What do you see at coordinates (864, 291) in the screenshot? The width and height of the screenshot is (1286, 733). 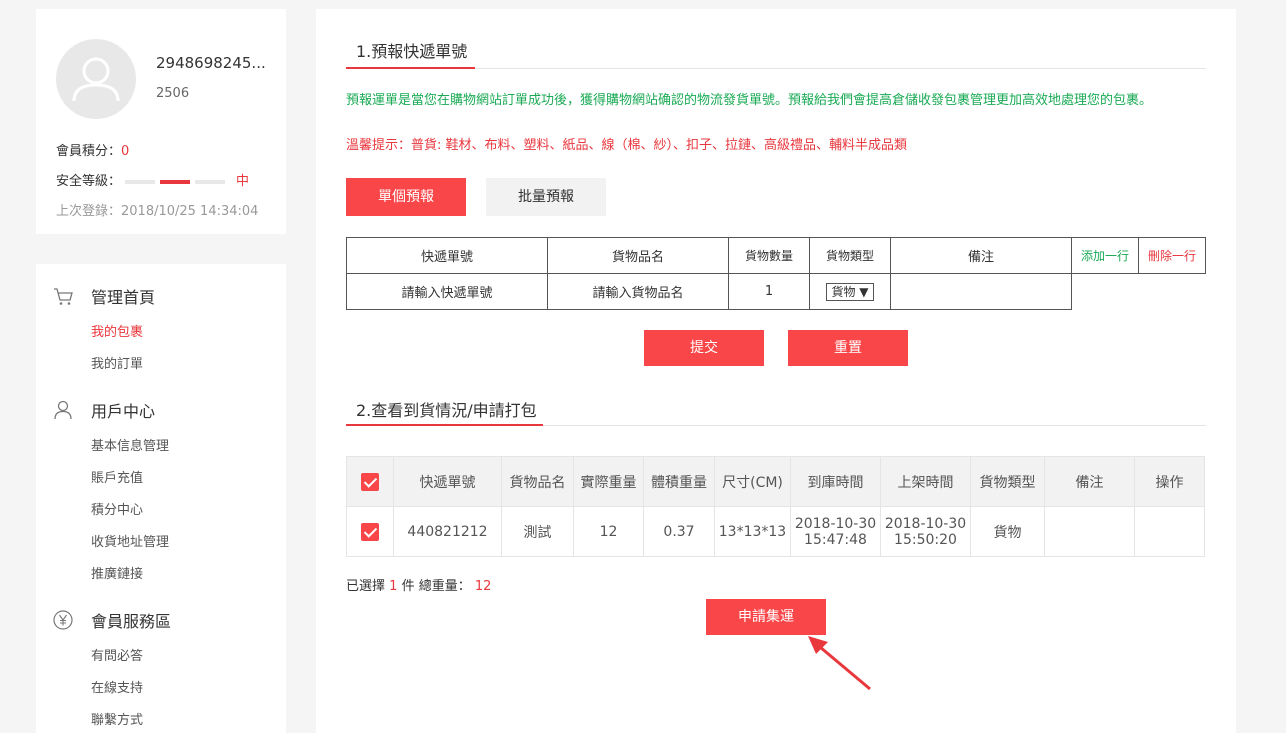 I see `dropdown-arrow-icon: ▼` at bounding box center [864, 291].